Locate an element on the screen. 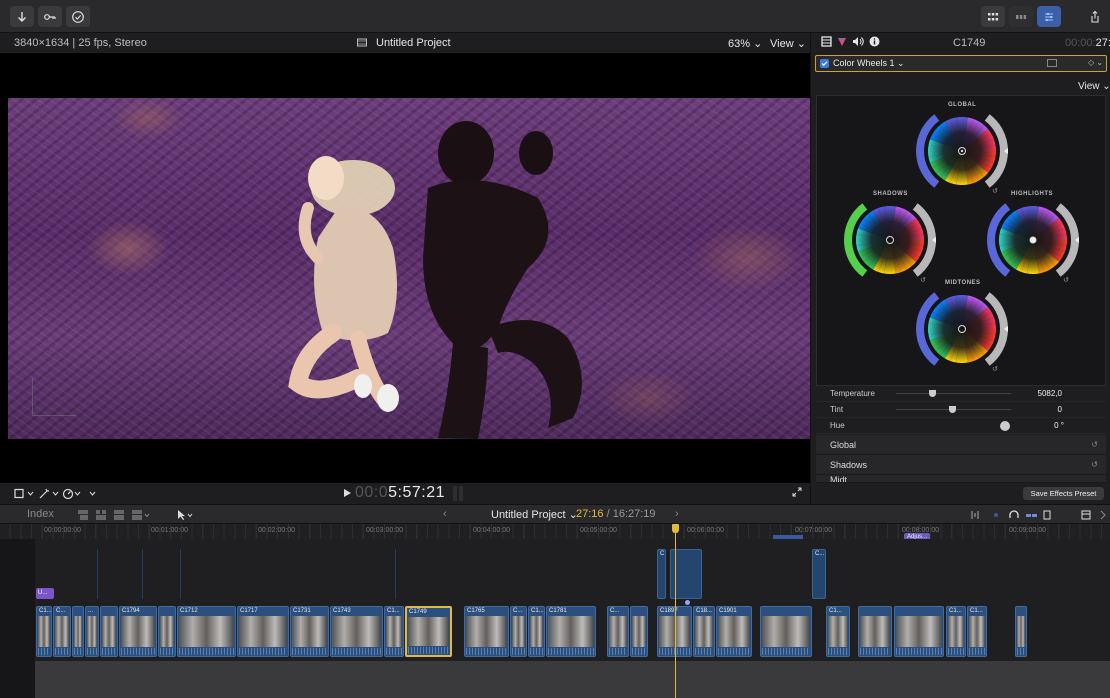 The image size is (1110, 698). playhead-handle is located at coordinates (675, 528).